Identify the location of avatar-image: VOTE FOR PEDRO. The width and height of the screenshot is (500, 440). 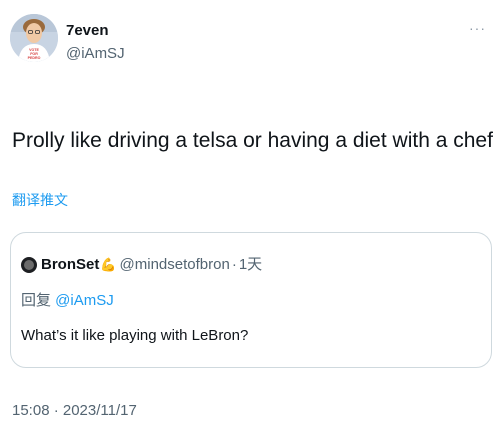
(34, 38).